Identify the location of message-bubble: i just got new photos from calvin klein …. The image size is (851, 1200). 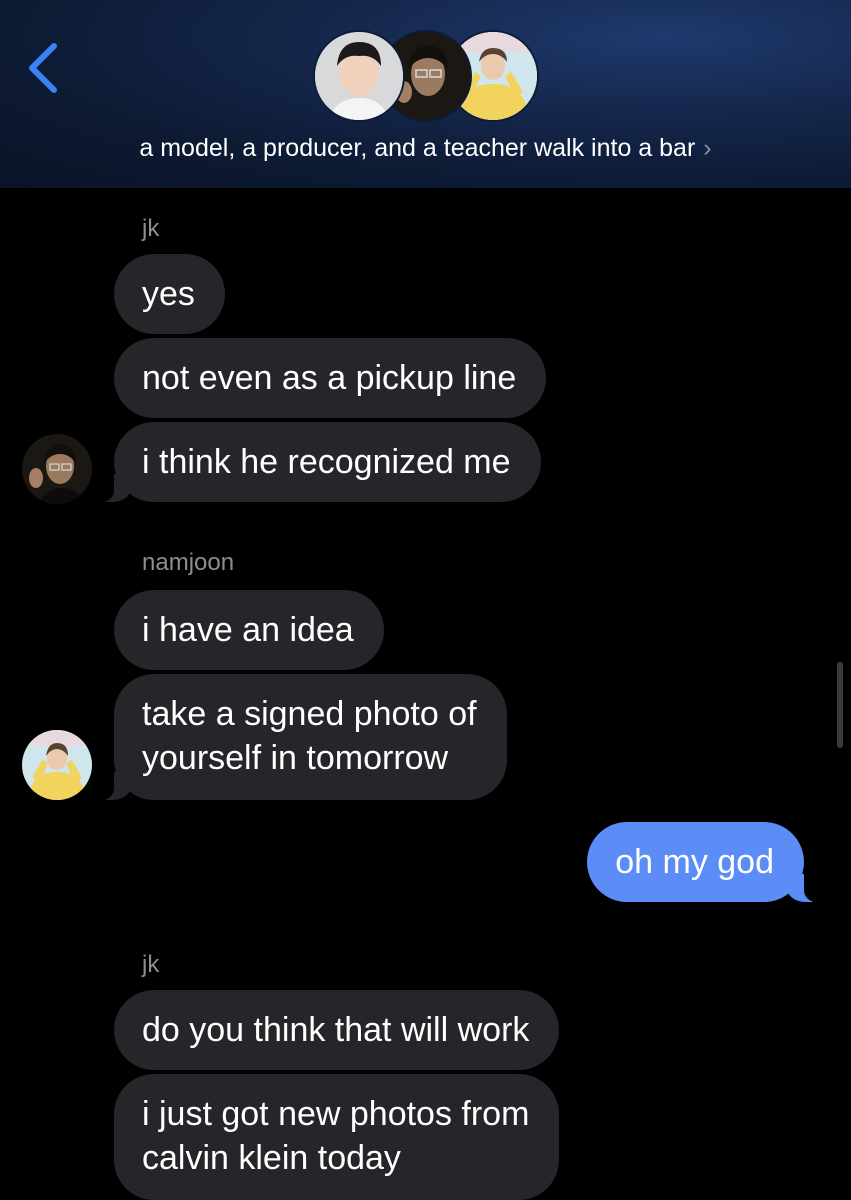
(337, 1137).